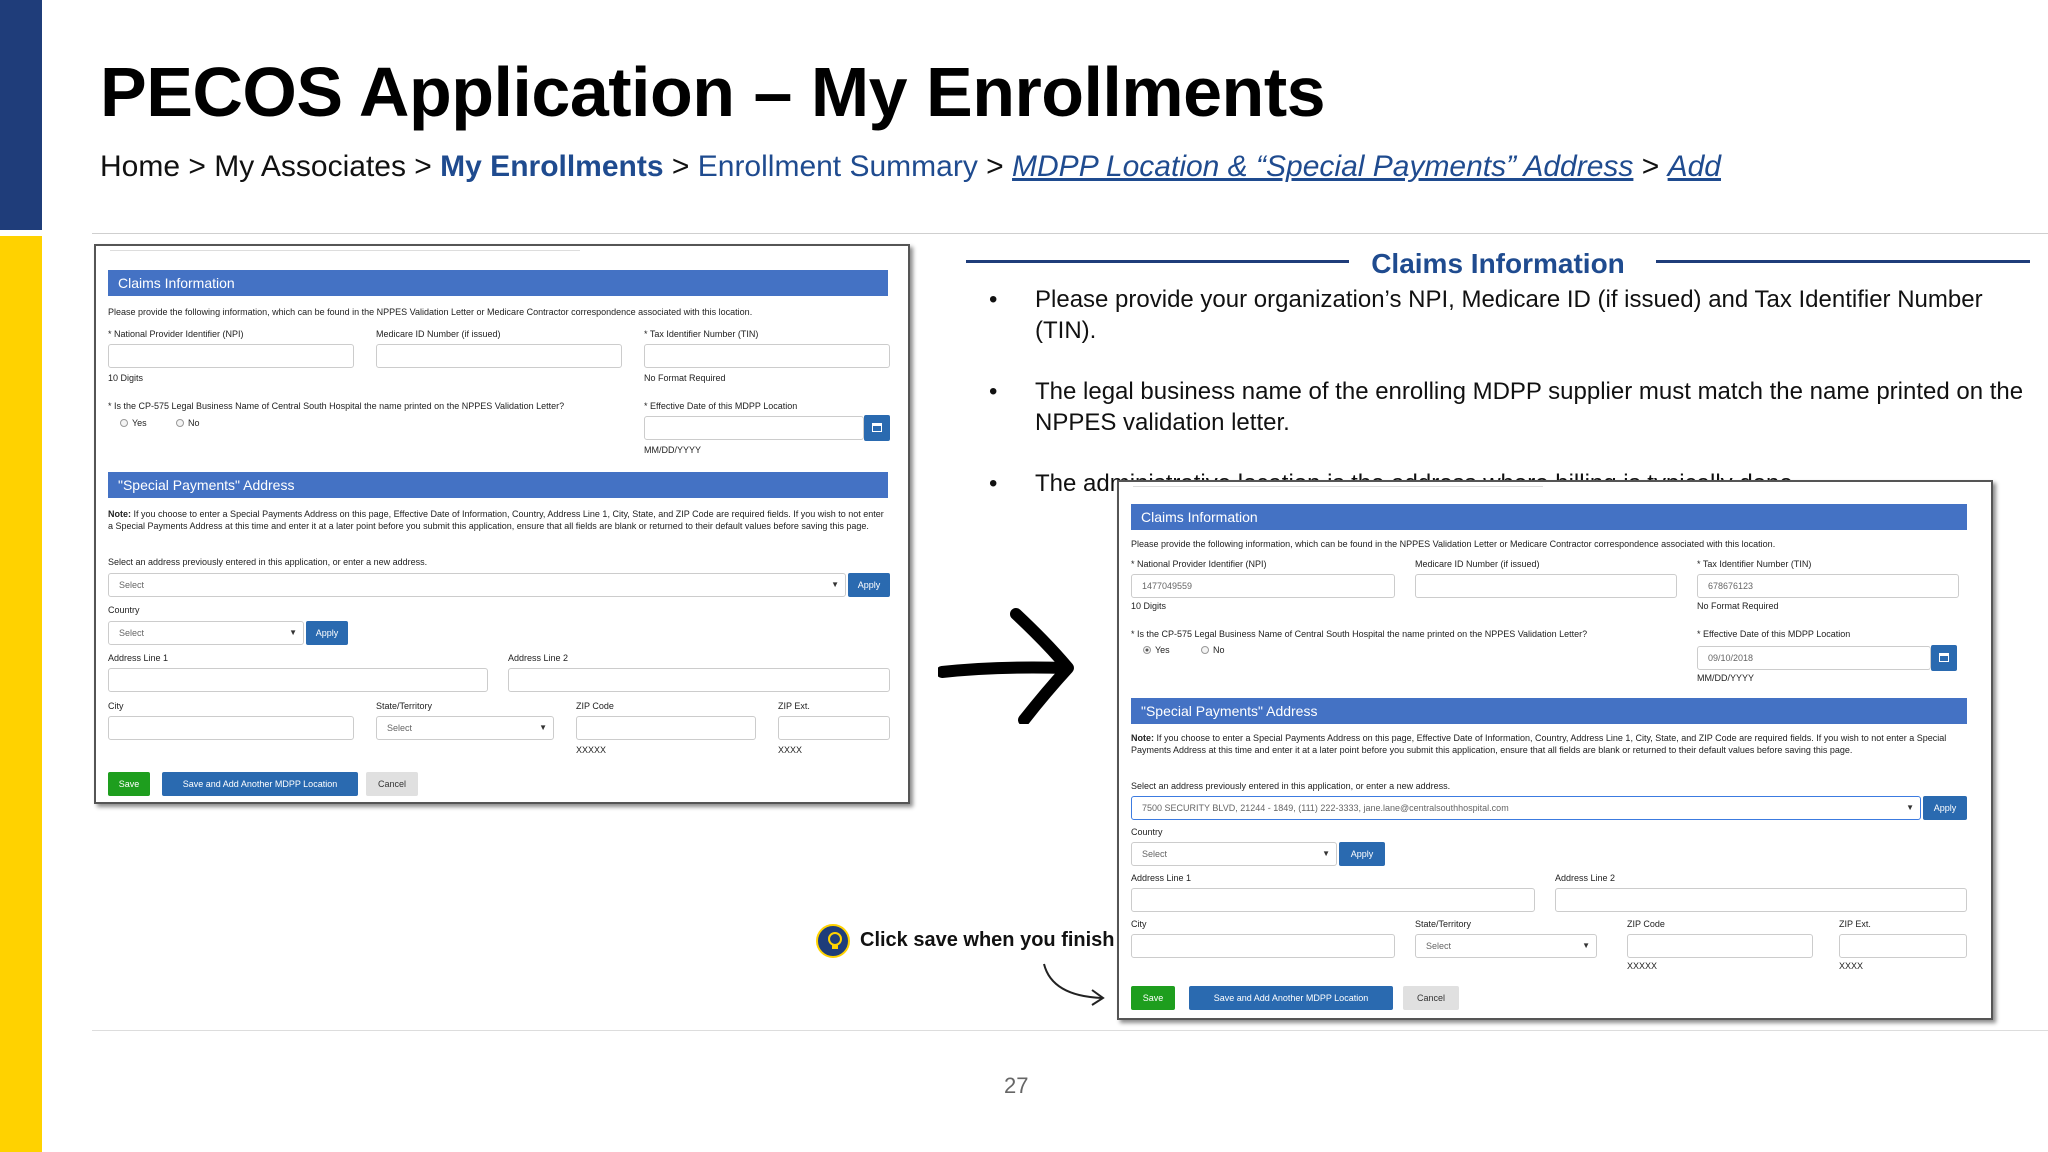 The width and height of the screenshot is (2048, 1152). I want to click on claims-info-heading-group: Claims Information, so click(1498, 266).